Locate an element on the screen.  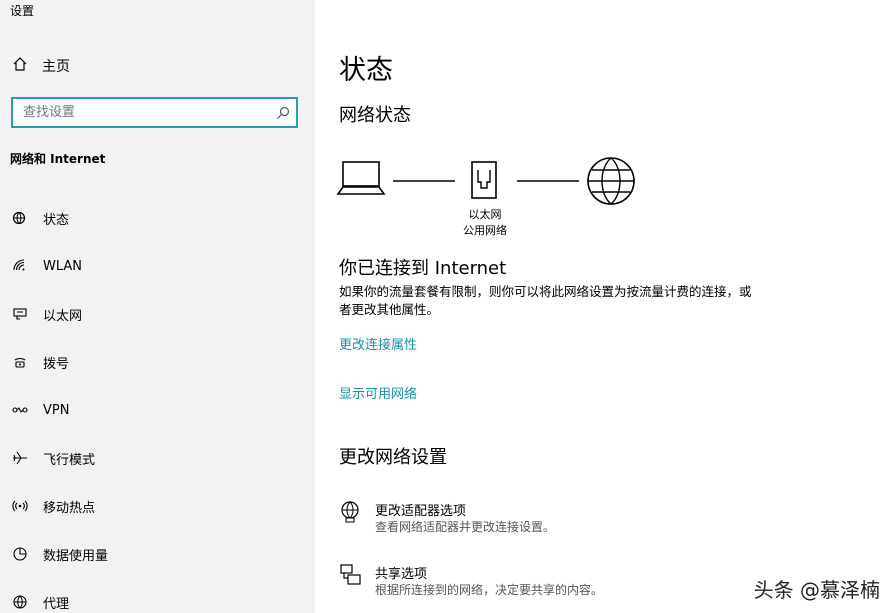
internet-globe-icon is located at coordinates (611, 181).